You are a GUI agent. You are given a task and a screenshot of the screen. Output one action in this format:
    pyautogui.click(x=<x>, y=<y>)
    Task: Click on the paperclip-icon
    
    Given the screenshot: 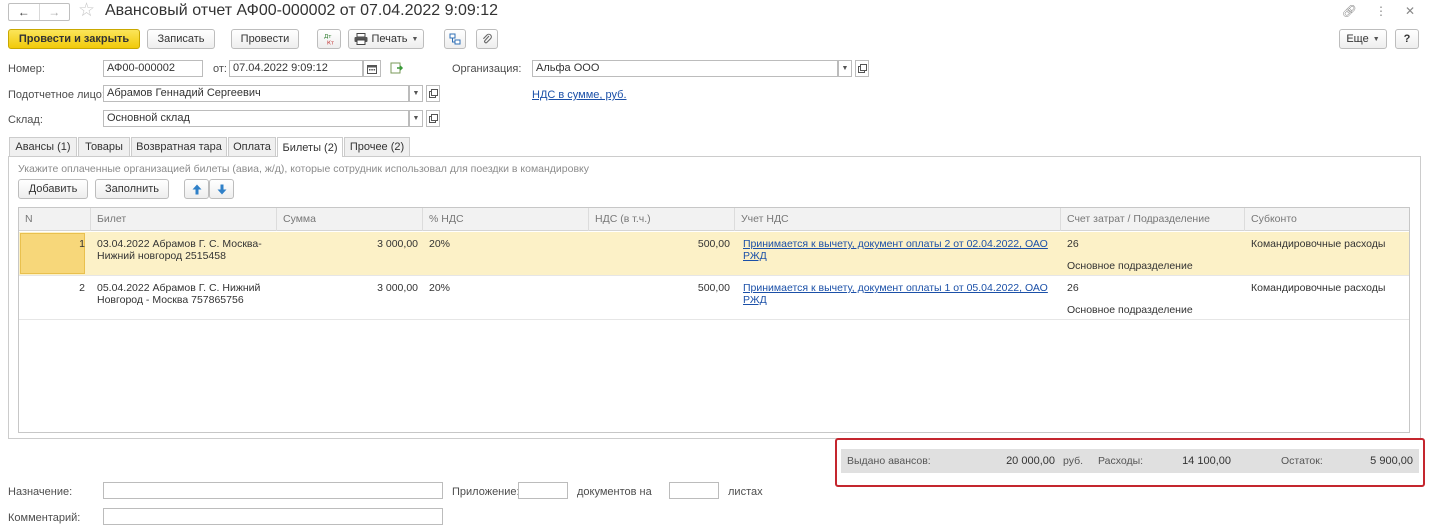 What is the action you would take?
    pyautogui.click(x=487, y=38)
    